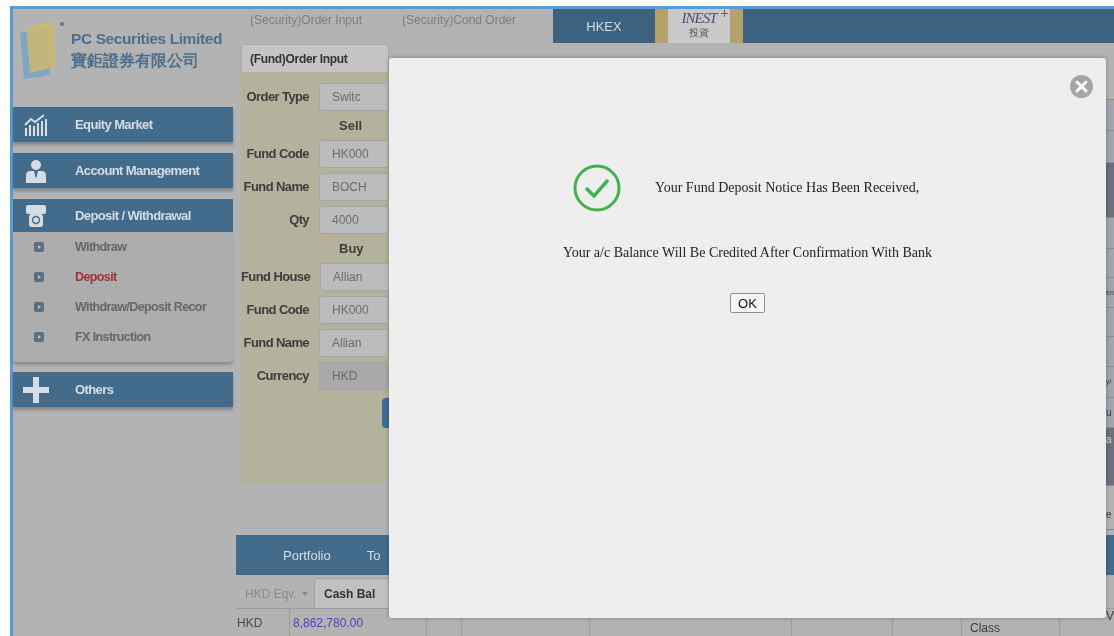 The image size is (1114, 636). I want to click on logo-subtext: 投資, so click(699, 33).